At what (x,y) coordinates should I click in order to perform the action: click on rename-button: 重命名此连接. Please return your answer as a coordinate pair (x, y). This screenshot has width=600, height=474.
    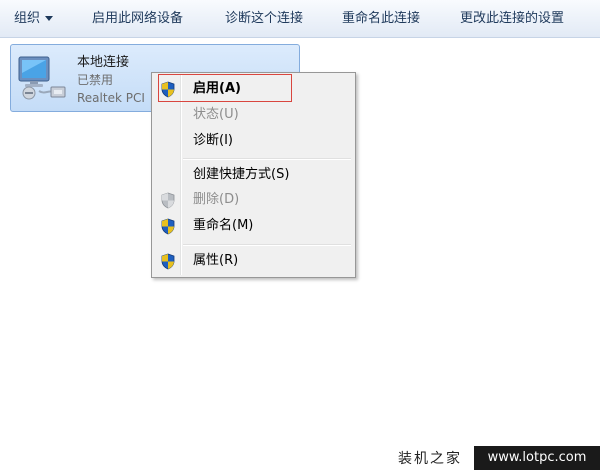
    Looking at the image, I should click on (381, 19).